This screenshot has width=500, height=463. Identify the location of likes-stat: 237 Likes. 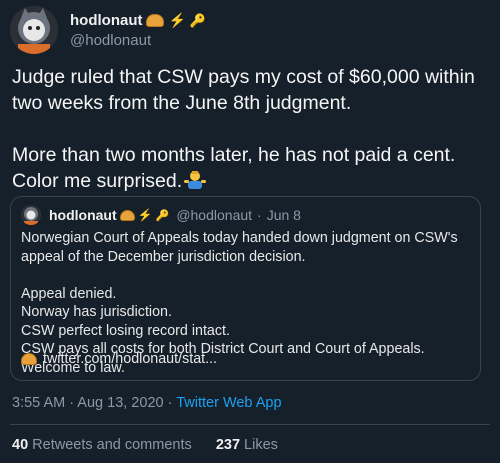
(247, 445).